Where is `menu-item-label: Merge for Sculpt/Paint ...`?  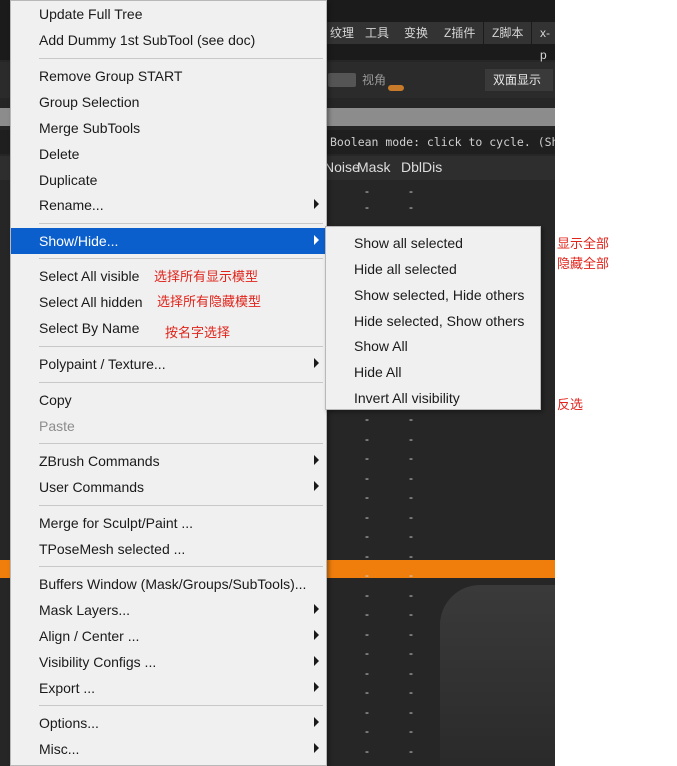 menu-item-label: Merge for Sculpt/Paint ... is located at coordinates (116, 523).